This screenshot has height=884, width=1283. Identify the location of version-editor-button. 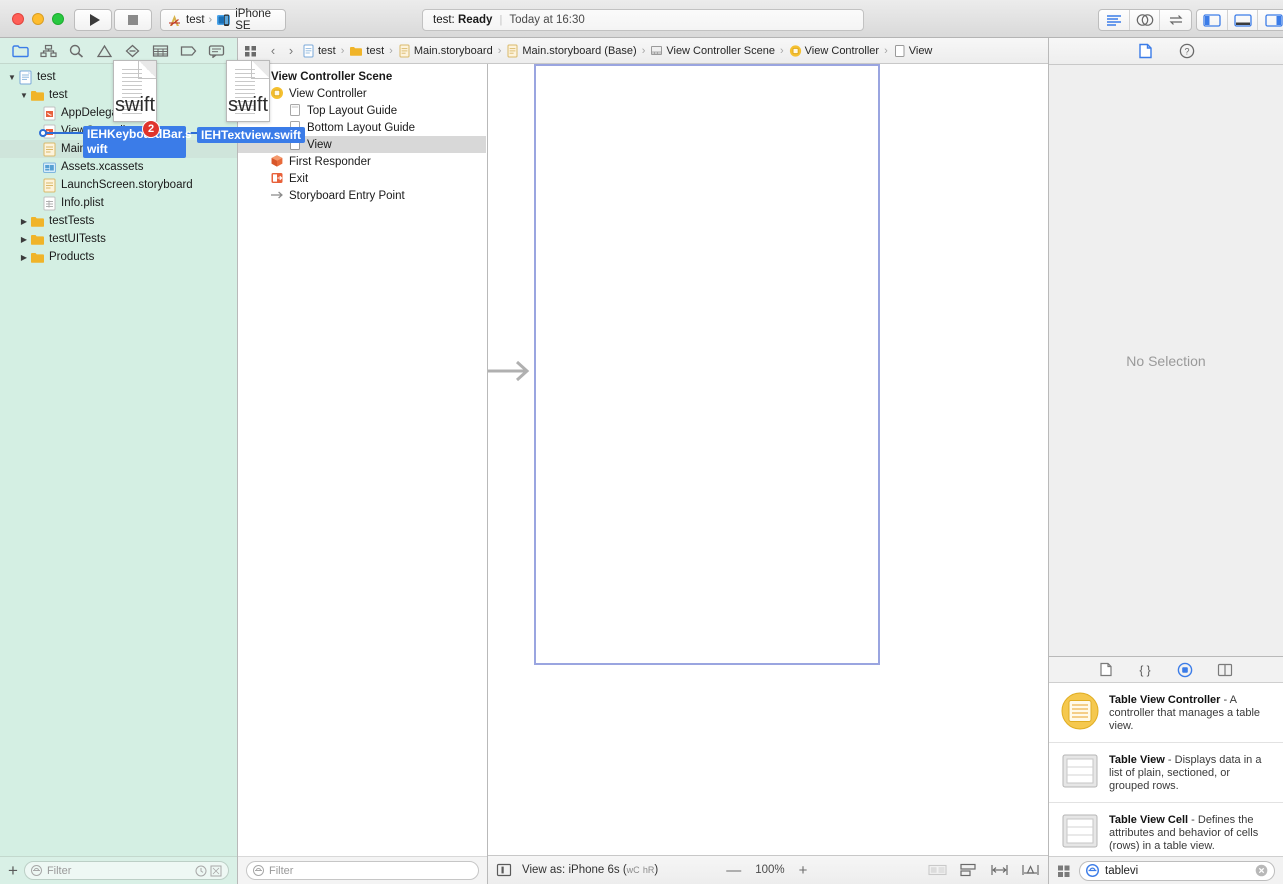
(1175, 20).